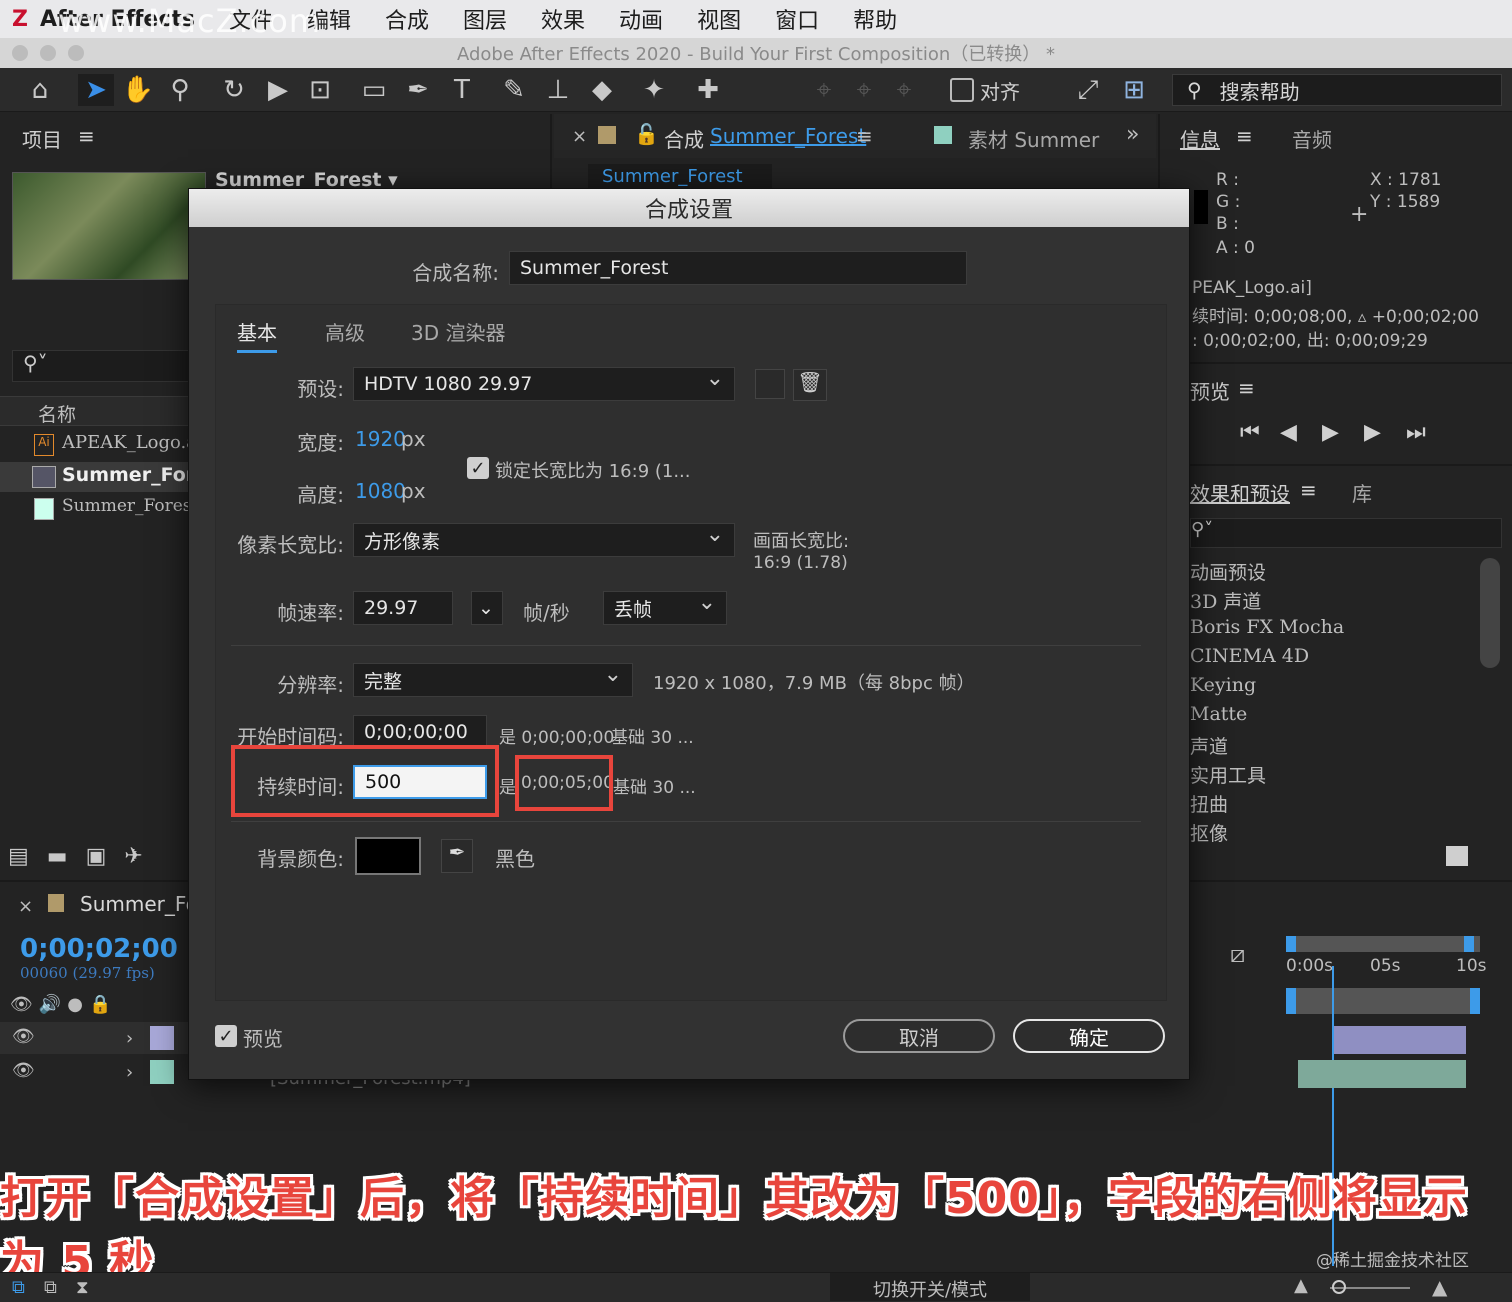  Describe the element at coordinates (1469, 944) in the screenshot. I see `navigator-end-handle` at that location.